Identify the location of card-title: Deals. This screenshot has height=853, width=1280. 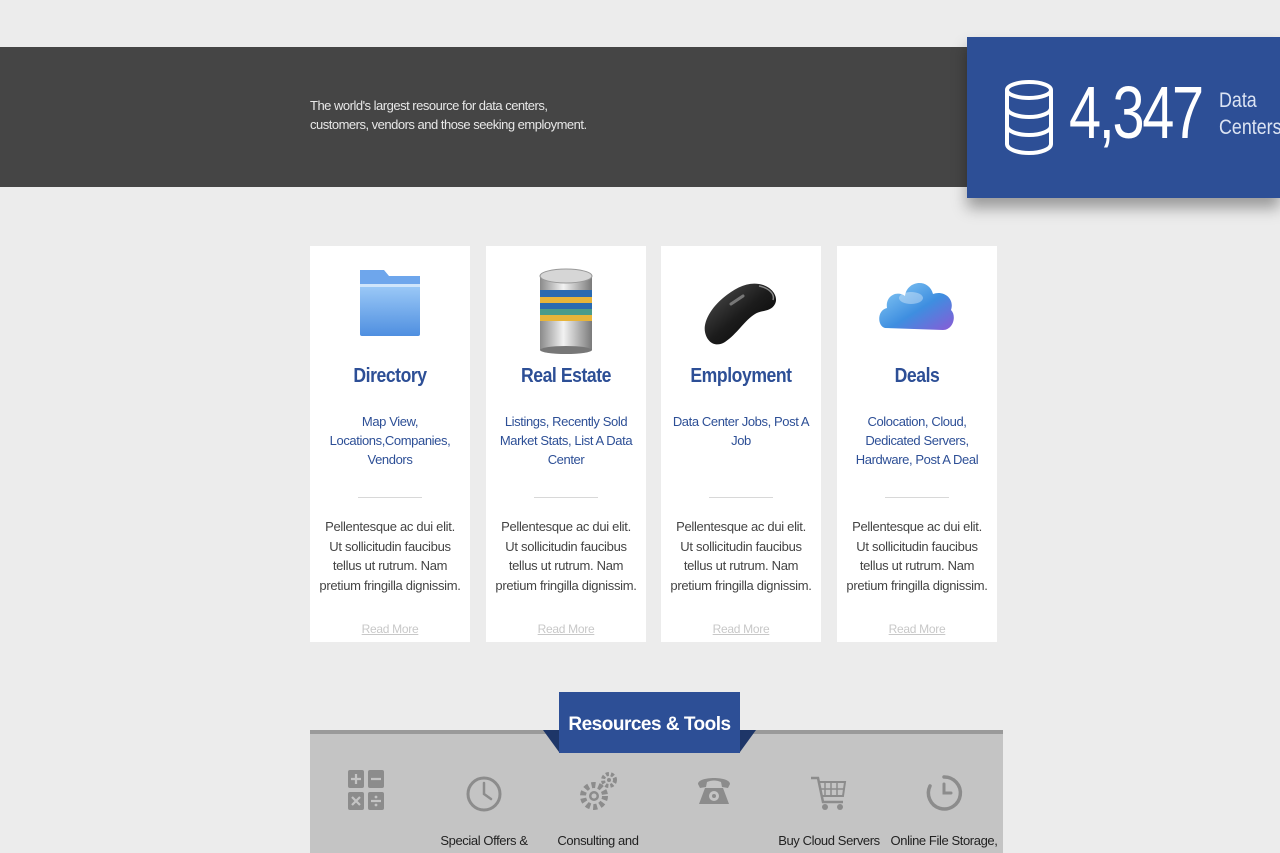
(917, 376).